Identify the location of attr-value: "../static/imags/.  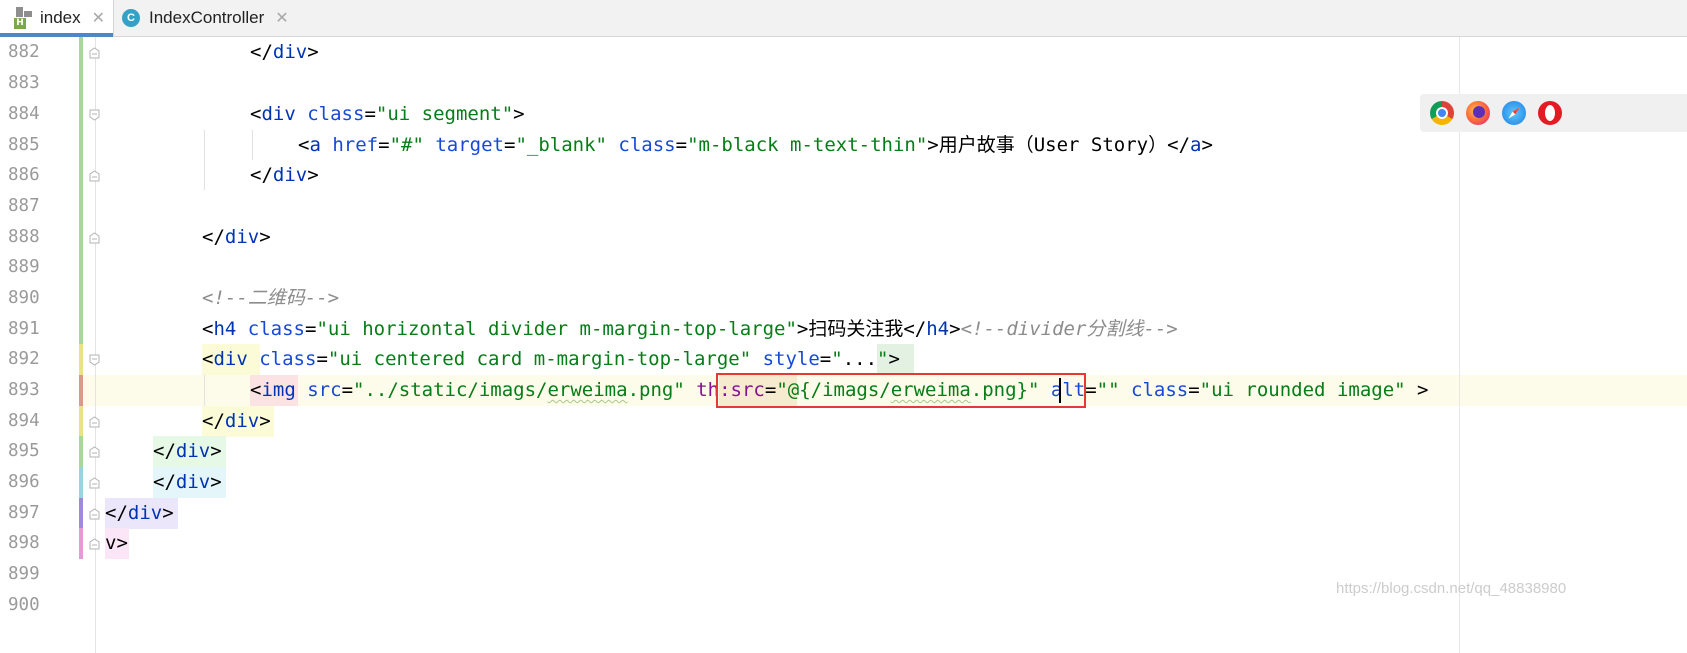
(450, 390).